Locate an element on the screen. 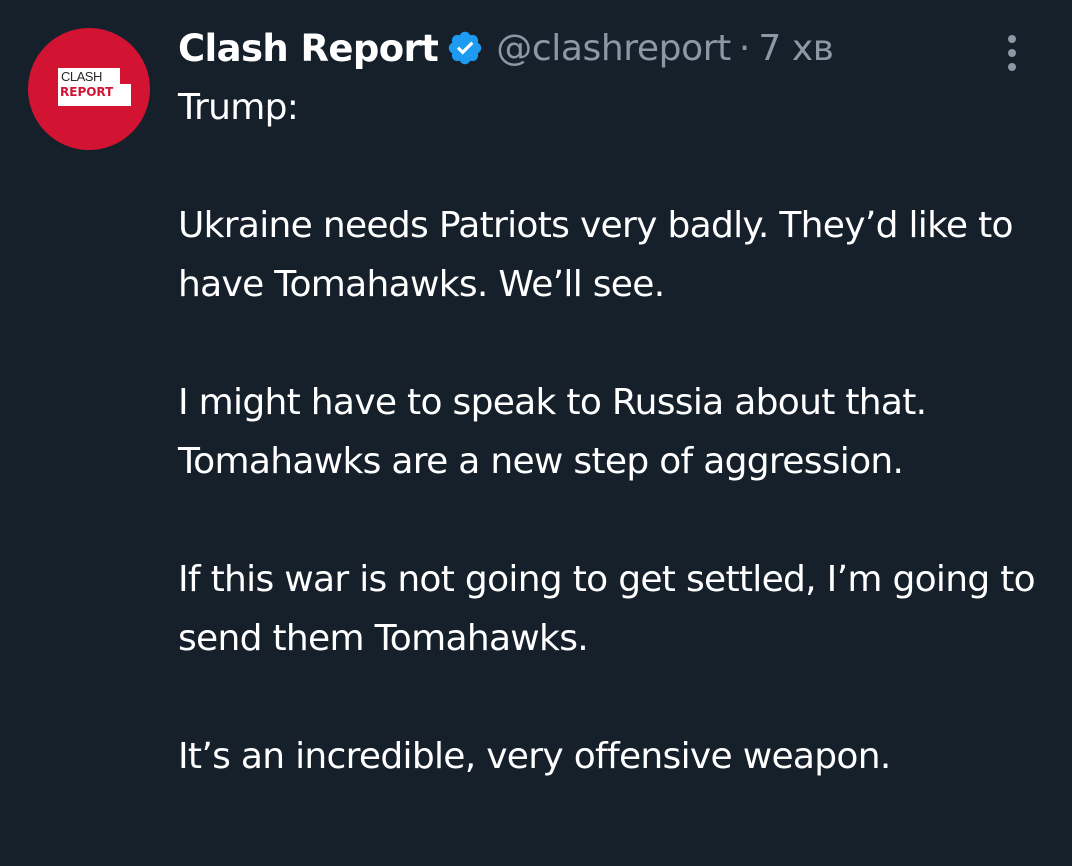 This screenshot has width=1072, height=866. logo-text-report: REPORT is located at coordinates (87, 92).